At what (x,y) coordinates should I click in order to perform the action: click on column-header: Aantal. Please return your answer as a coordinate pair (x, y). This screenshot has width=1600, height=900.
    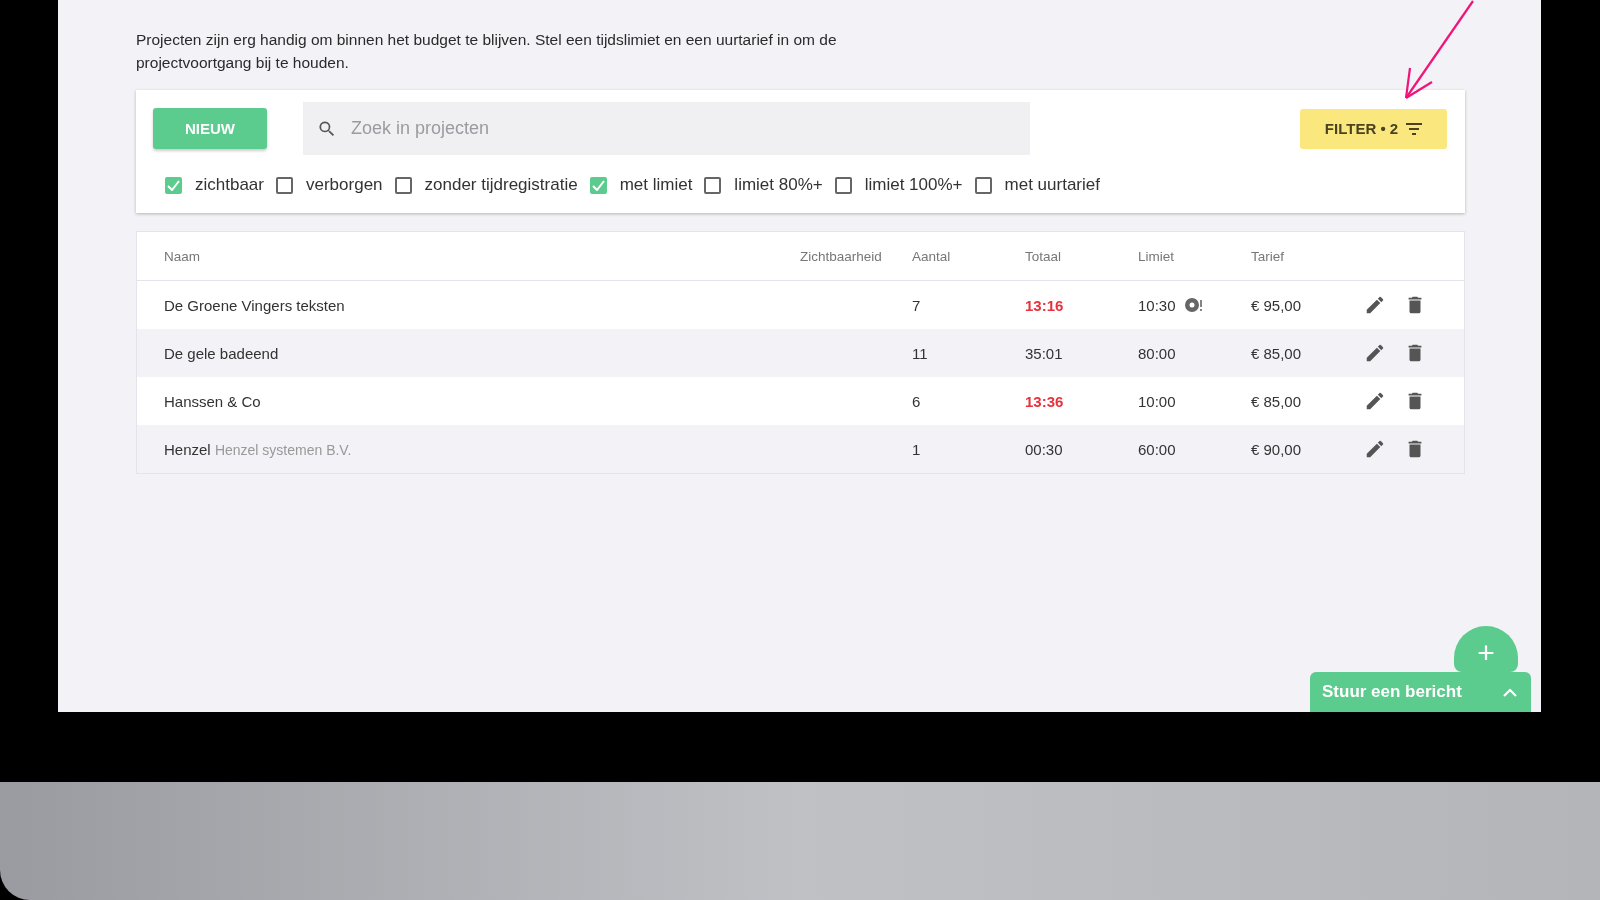
    Looking at the image, I should click on (932, 256).